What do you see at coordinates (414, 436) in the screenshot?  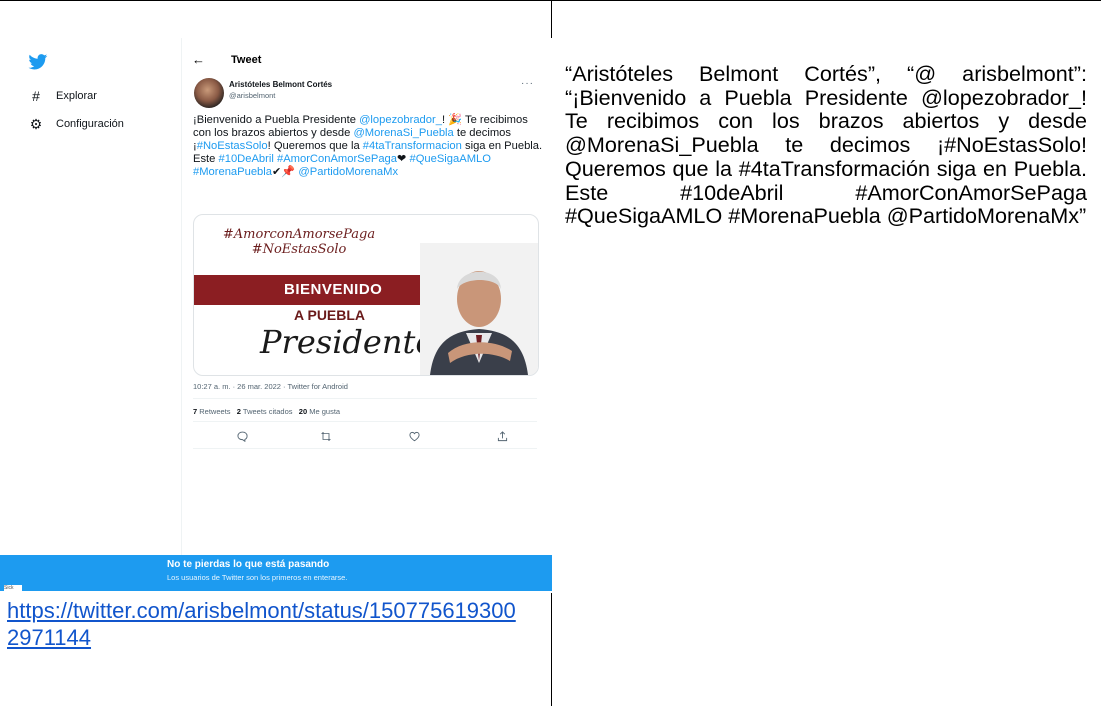 I see `like-icon` at bounding box center [414, 436].